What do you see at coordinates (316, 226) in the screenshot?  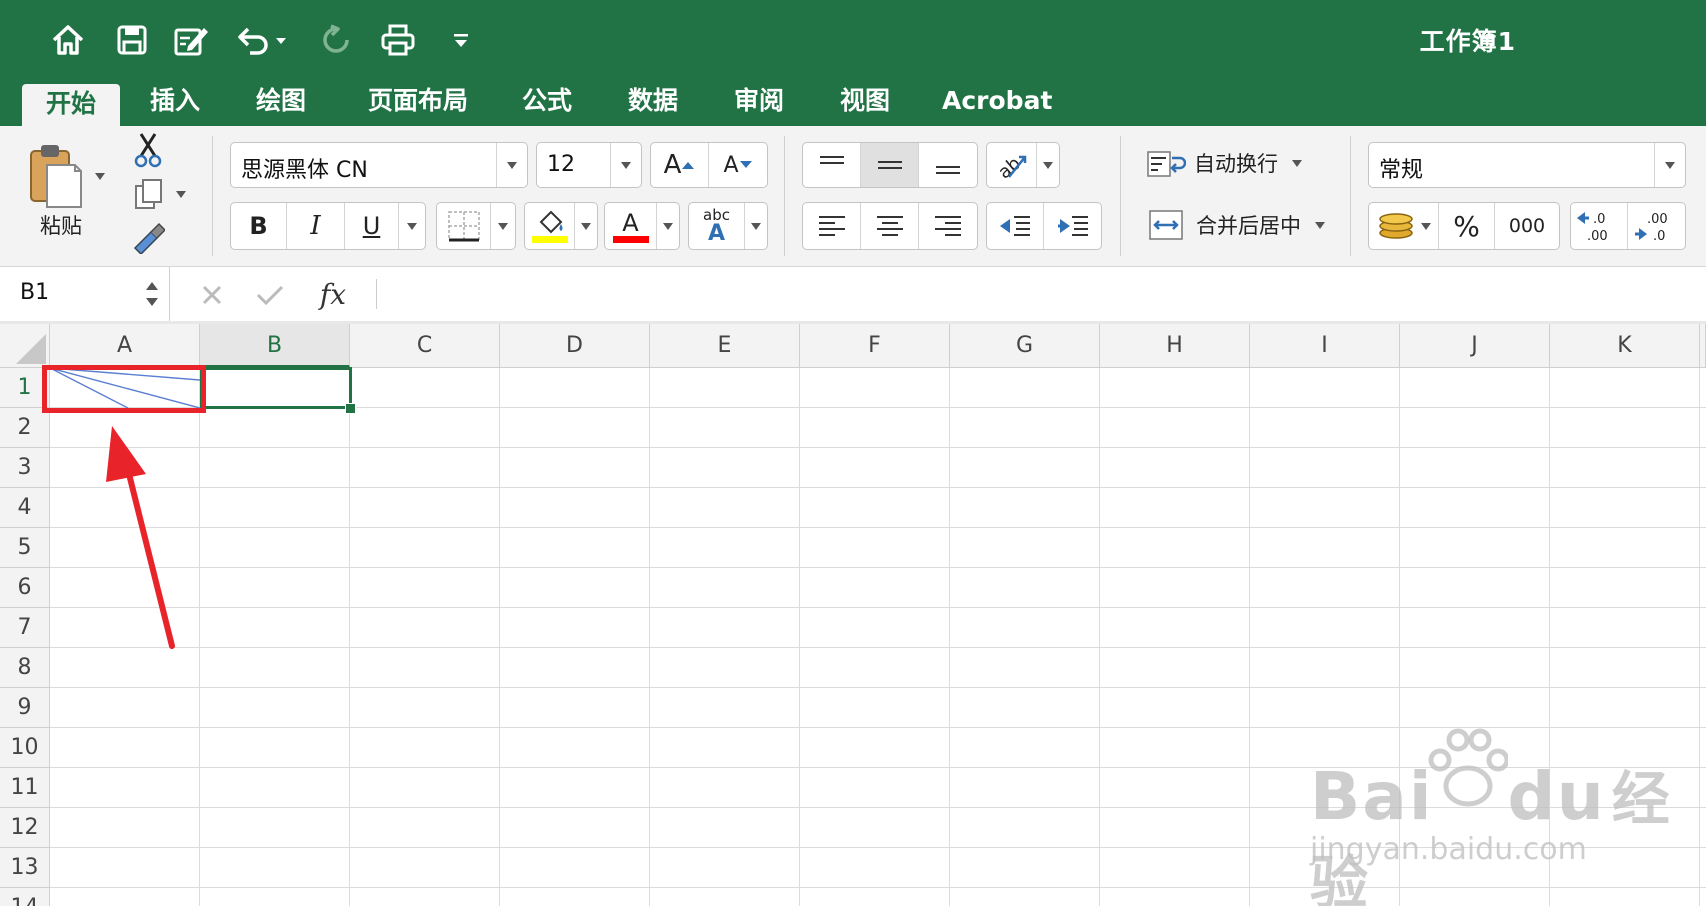 I see `italic-button: I` at bounding box center [316, 226].